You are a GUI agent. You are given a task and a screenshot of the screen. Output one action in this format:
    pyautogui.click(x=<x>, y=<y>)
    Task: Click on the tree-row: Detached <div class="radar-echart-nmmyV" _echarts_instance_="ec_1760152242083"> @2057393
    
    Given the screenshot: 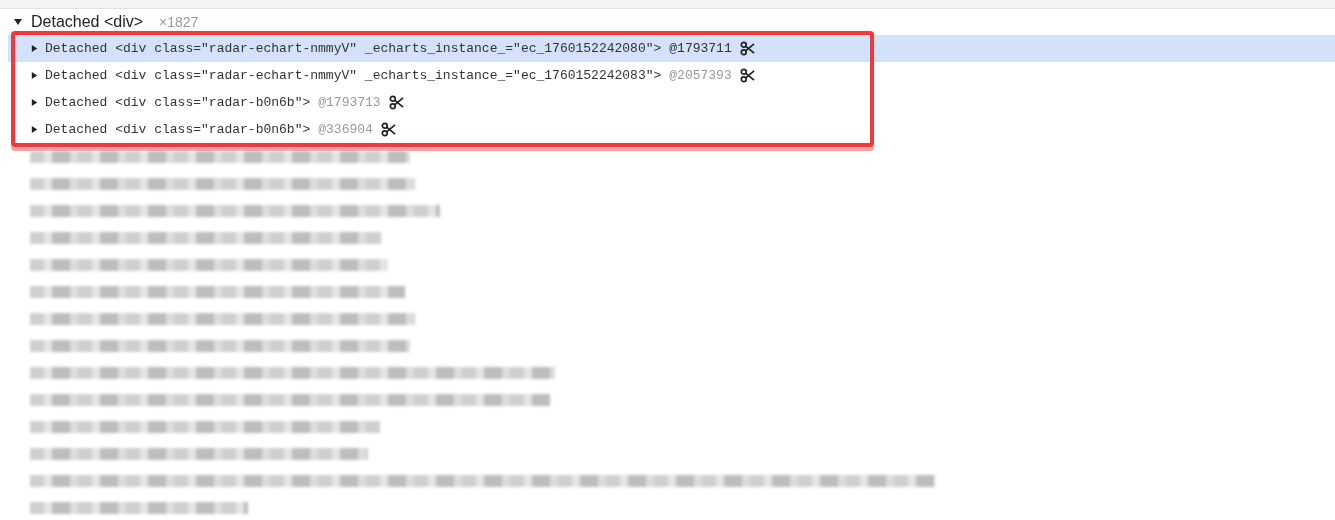 What is the action you would take?
    pyautogui.click(x=671, y=75)
    